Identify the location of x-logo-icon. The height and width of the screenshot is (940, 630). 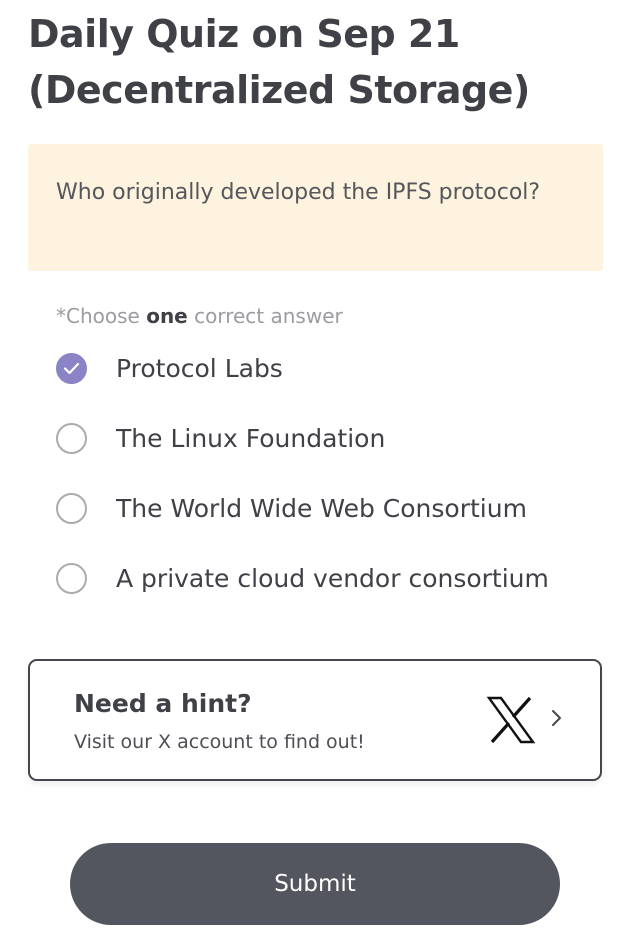
(511, 720).